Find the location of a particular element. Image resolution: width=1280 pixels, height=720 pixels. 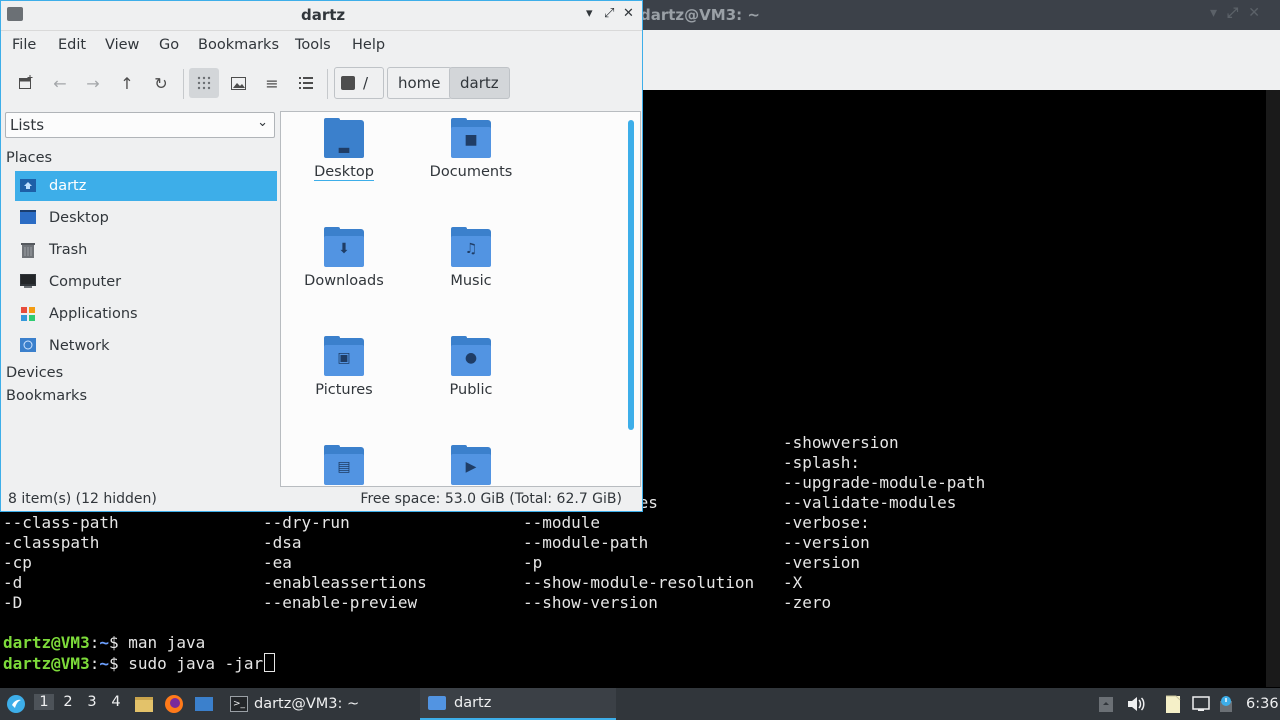

minimize-button: ▾ is located at coordinates (589, 13).